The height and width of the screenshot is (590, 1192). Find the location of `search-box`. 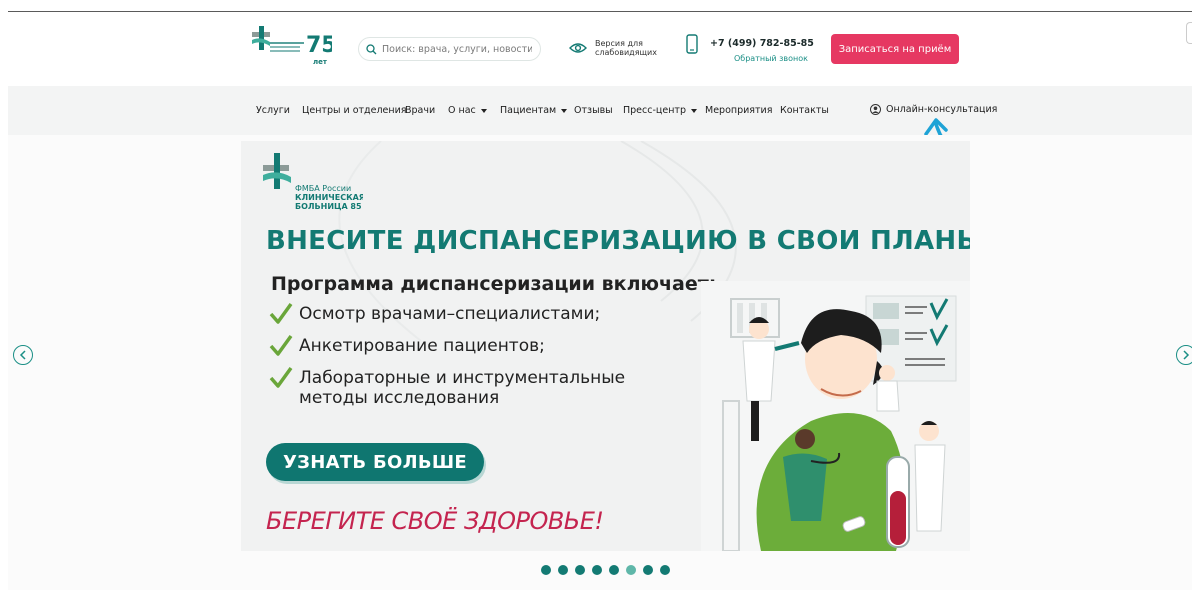

search-box is located at coordinates (449, 49).